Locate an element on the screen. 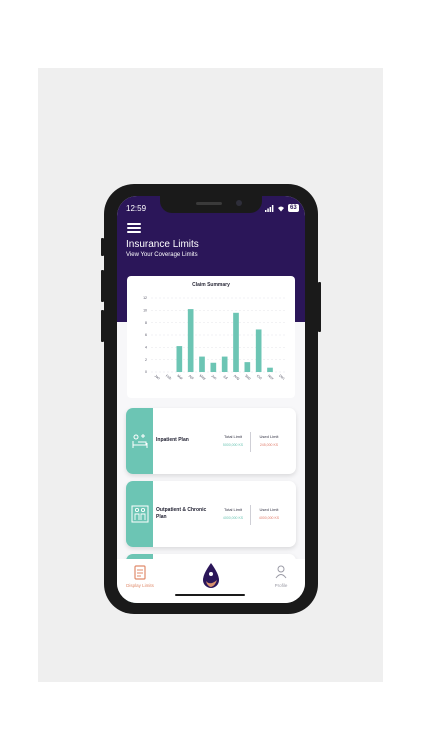 This screenshot has height=750, width=422. total-limit-value: 4000,000 KS is located at coordinates (233, 518).